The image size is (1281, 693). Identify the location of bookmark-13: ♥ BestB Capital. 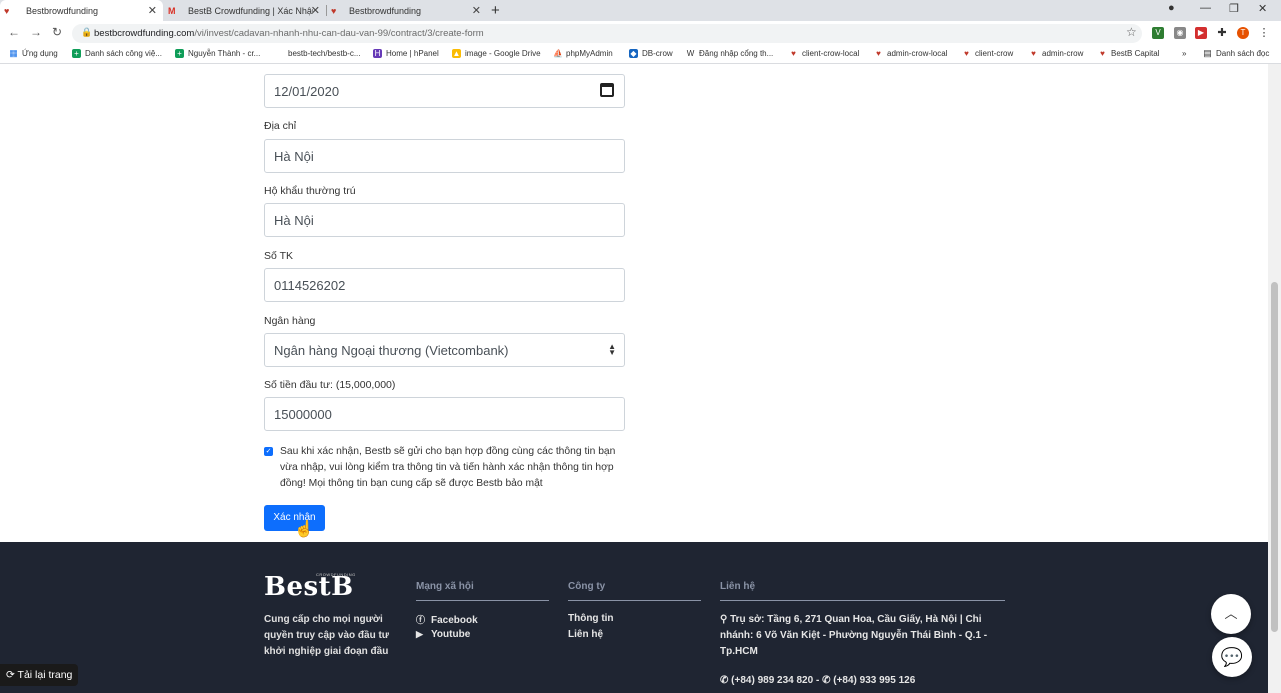
(1128, 53).